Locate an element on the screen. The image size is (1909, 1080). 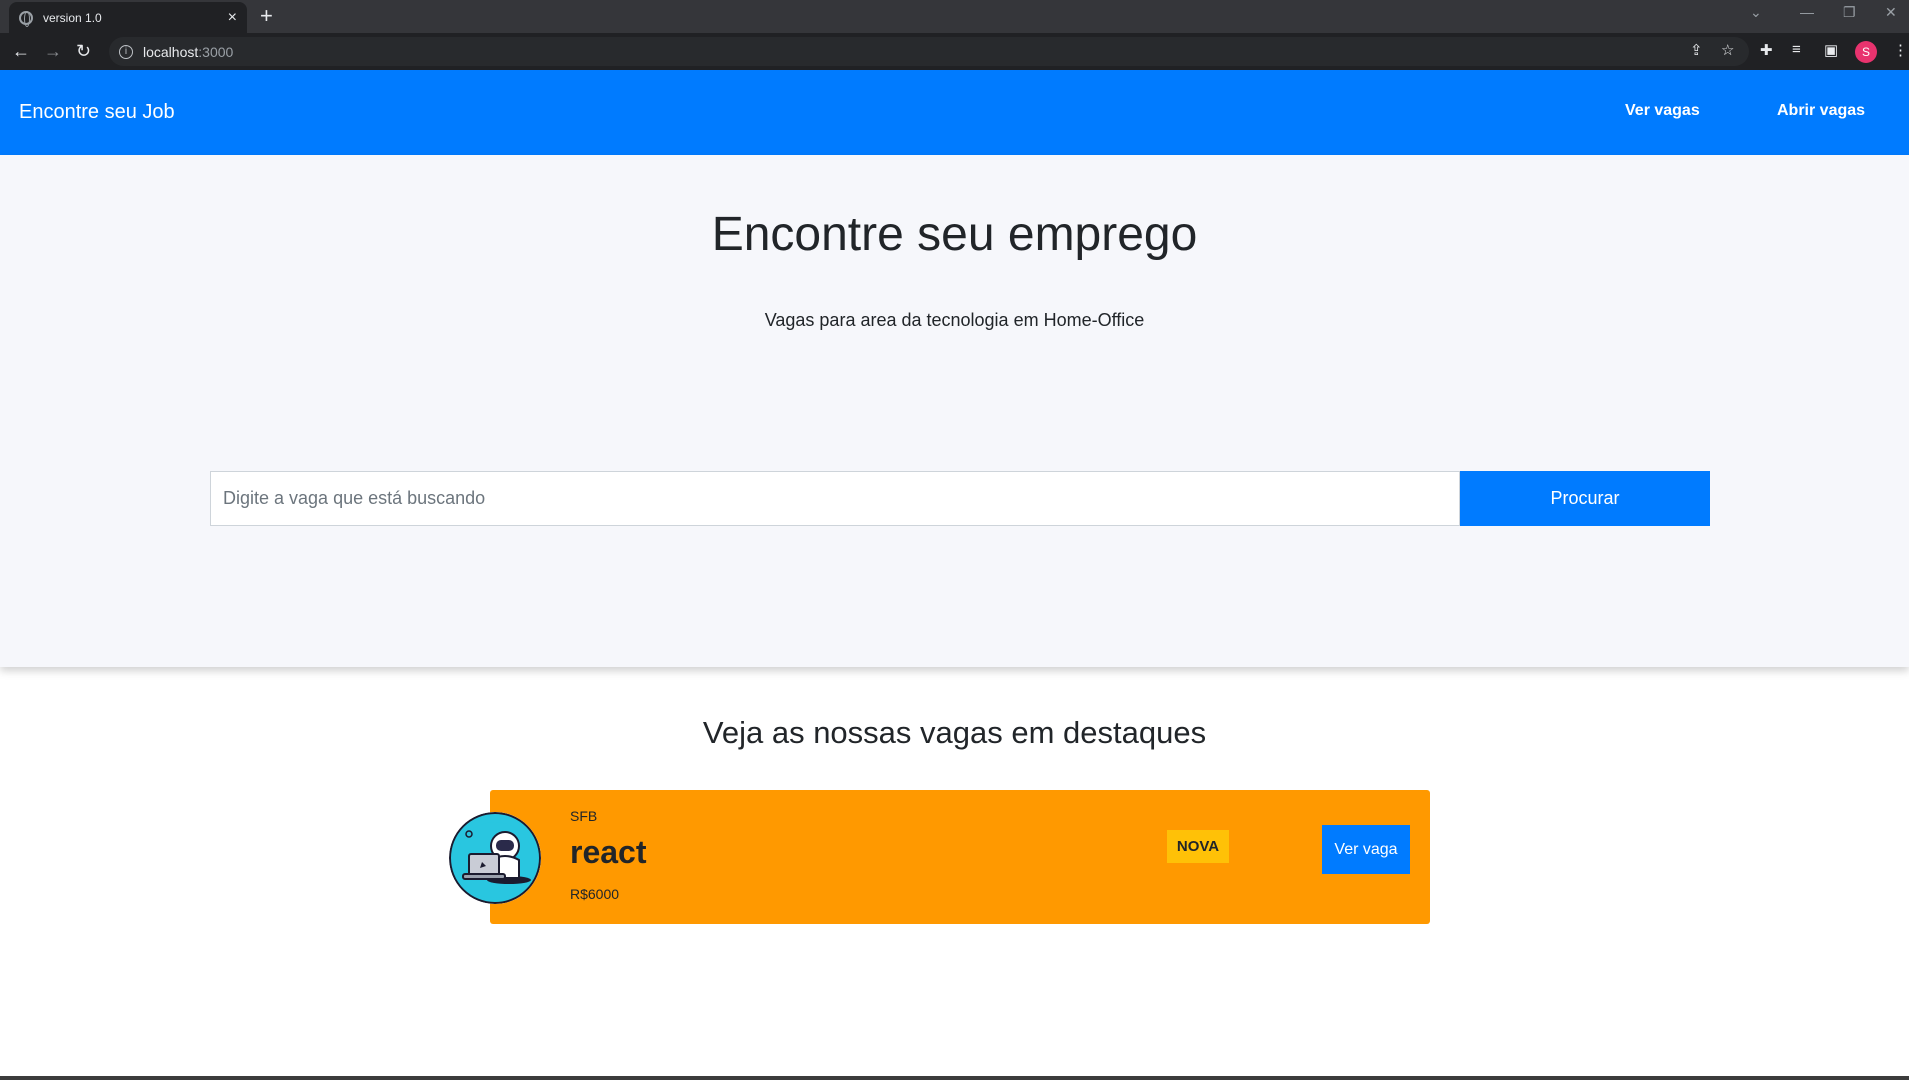
globe-icon is located at coordinates (26, 18).